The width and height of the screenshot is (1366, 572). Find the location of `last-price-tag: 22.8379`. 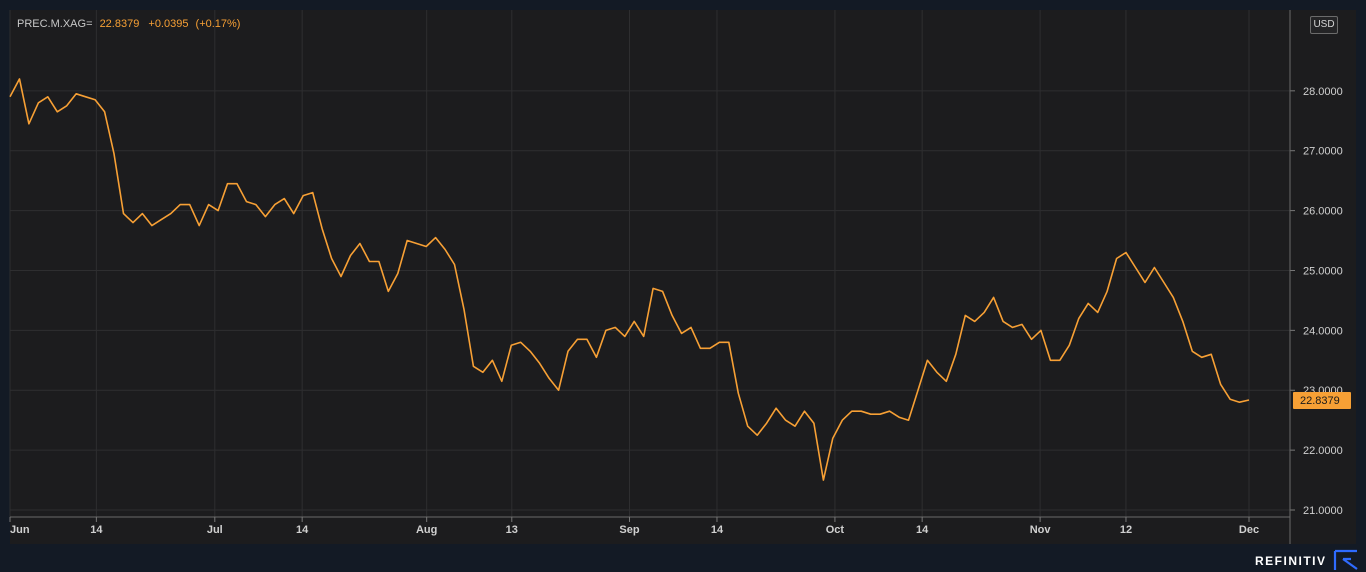

last-price-tag: 22.8379 is located at coordinates (1322, 400).